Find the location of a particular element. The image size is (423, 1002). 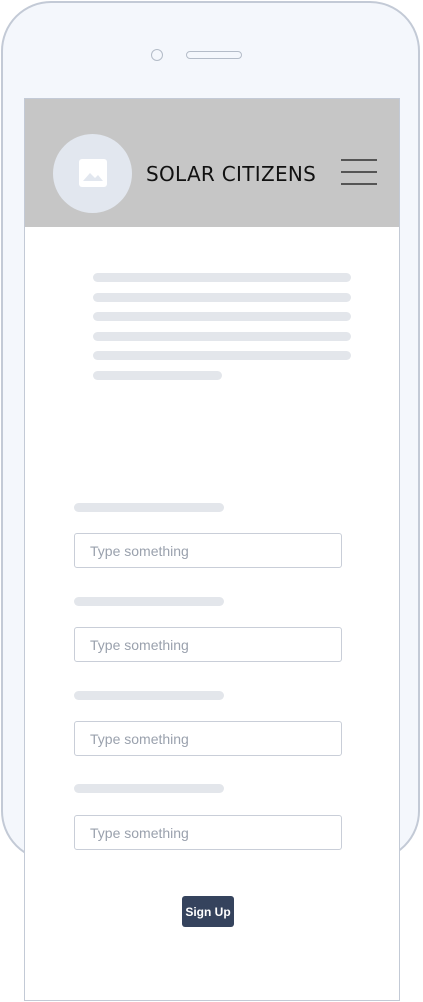

image-placeholder-icon is located at coordinates (93, 173).